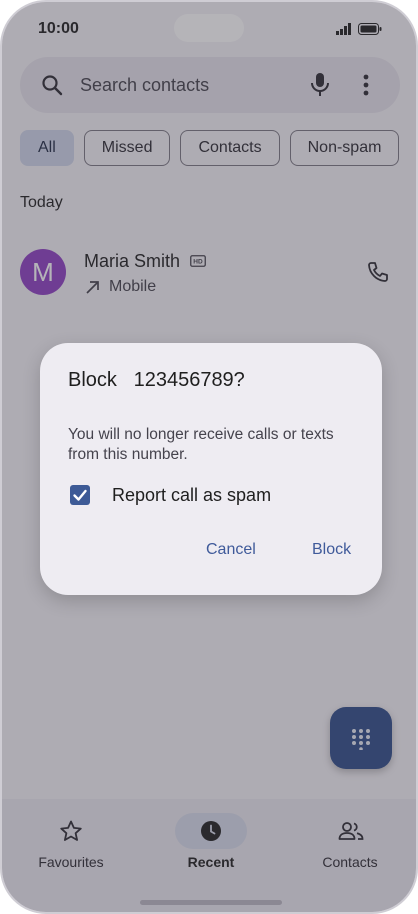 Image resolution: width=418 pixels, height=914 pixels. I want to click on report-spam-checkbox, so click(80, 495).